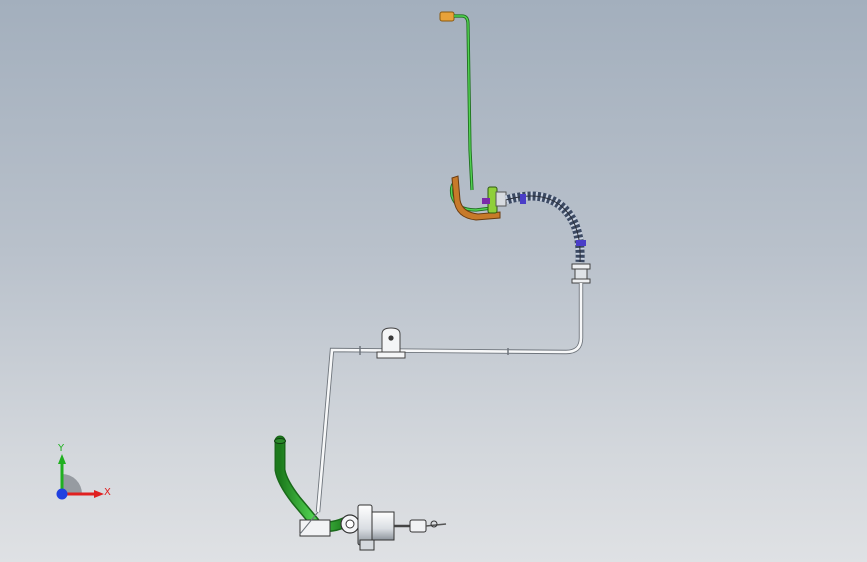  I want to click on rigid-brake-line, so click(449, 398).